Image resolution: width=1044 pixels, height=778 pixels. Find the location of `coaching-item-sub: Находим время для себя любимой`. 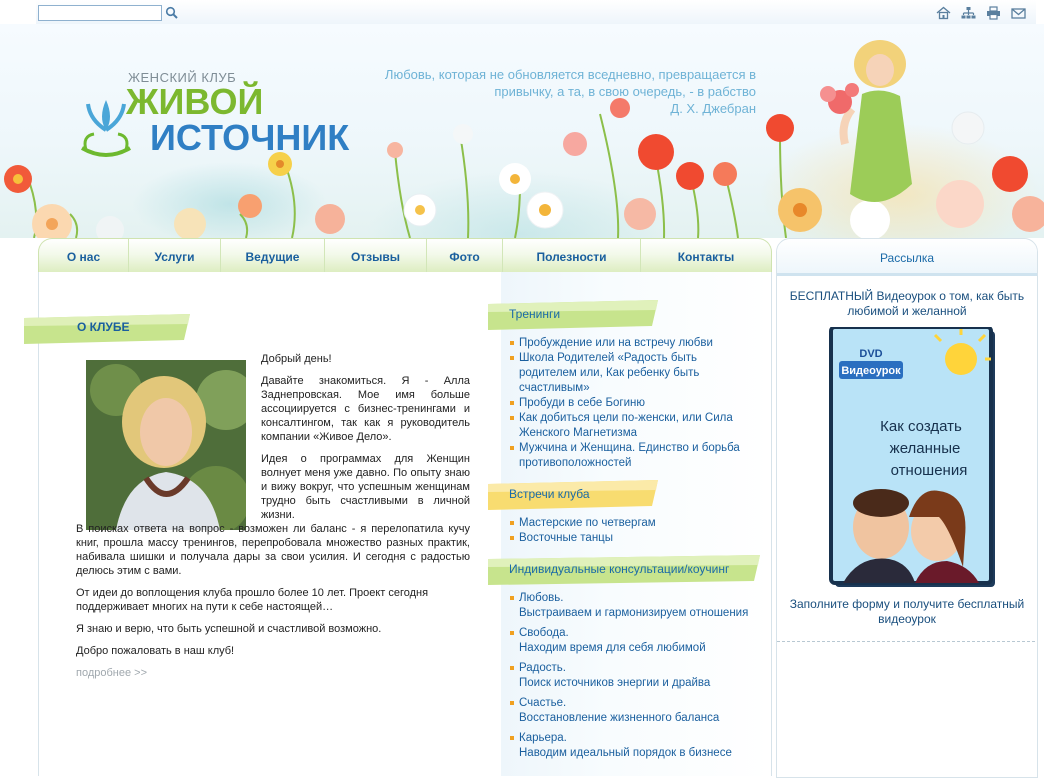

coaching-item-sub: Находим время для себя любимой is located at coordinates (612, 648).